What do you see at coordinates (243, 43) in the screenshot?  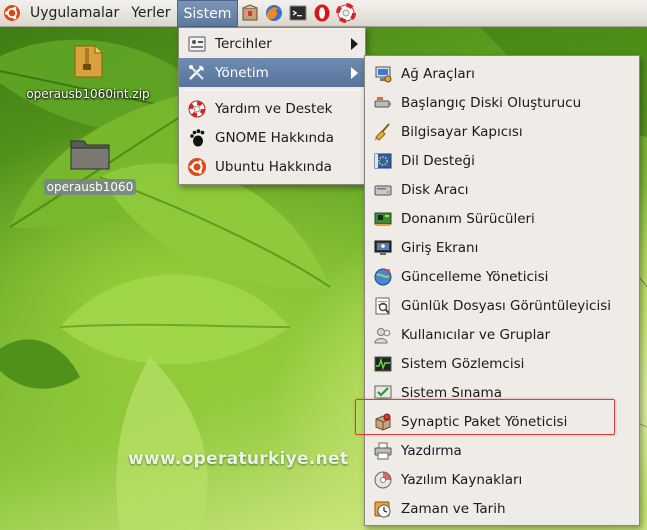 I see `menu-item-label: Tercihler` at bounding box center [243, 43].